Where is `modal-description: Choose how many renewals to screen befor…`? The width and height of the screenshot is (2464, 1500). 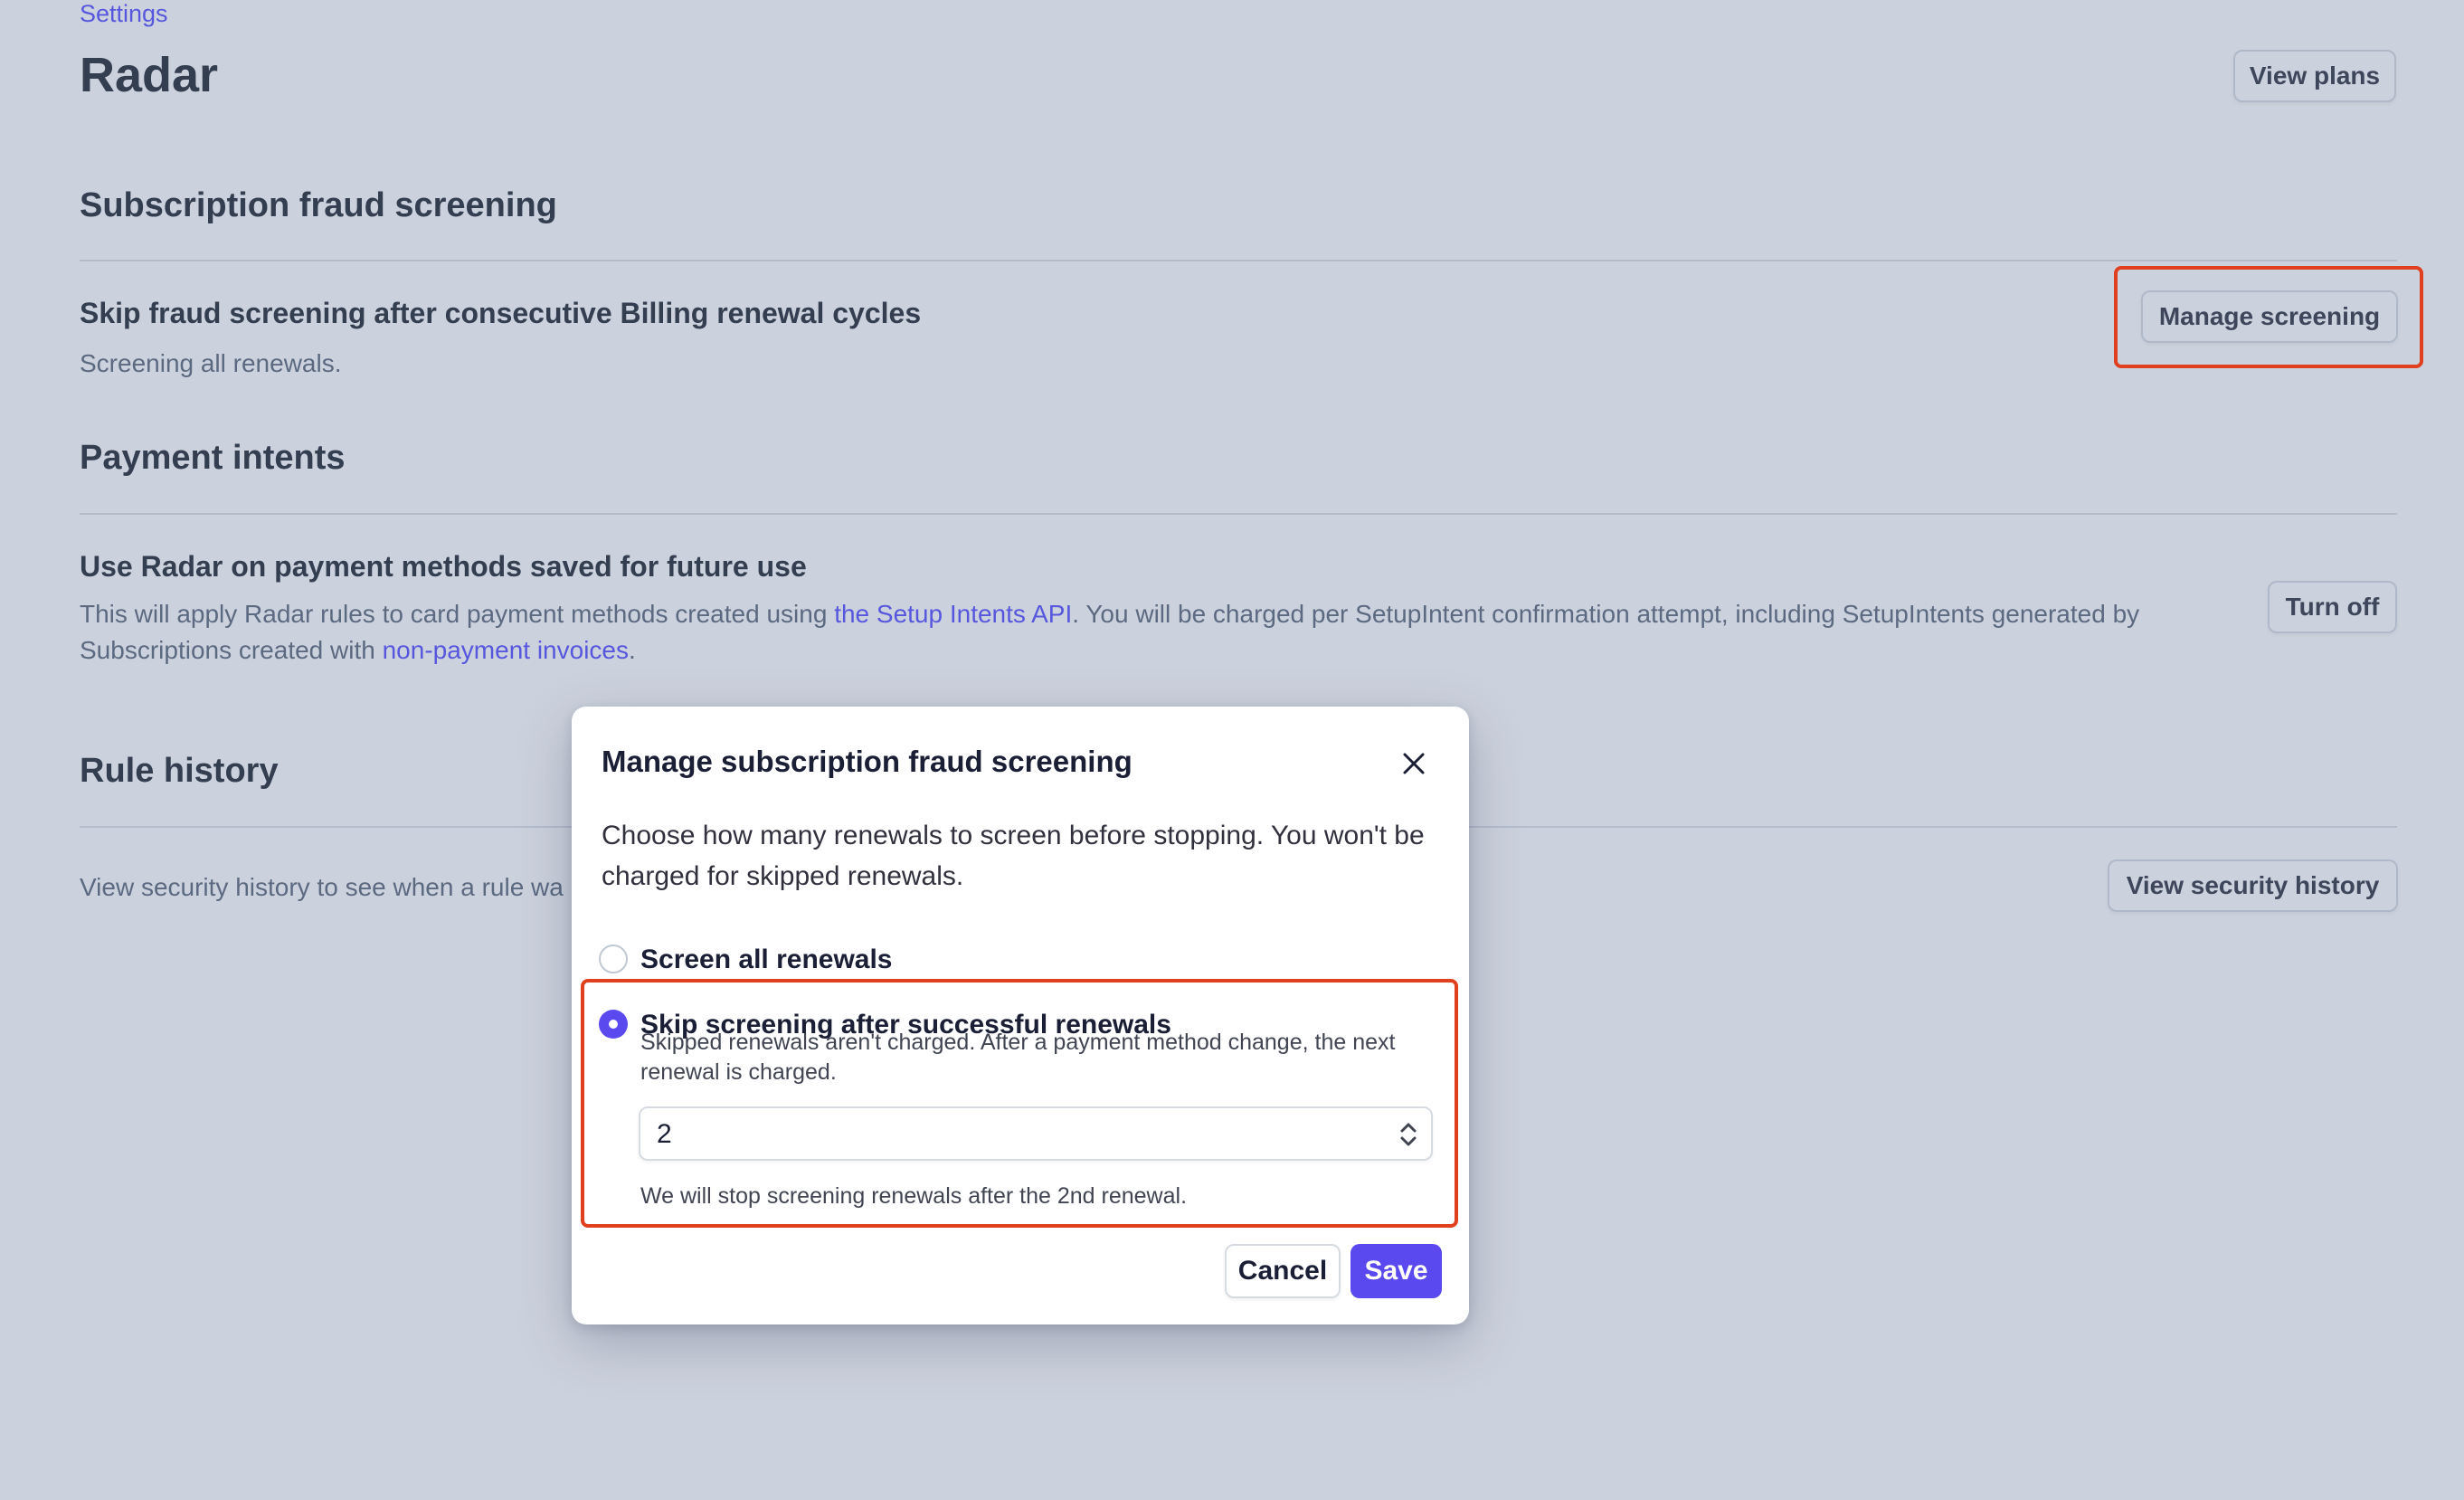 modal-description: Choose how many renewals to screen befor… is located at coordinates (1014, 856).